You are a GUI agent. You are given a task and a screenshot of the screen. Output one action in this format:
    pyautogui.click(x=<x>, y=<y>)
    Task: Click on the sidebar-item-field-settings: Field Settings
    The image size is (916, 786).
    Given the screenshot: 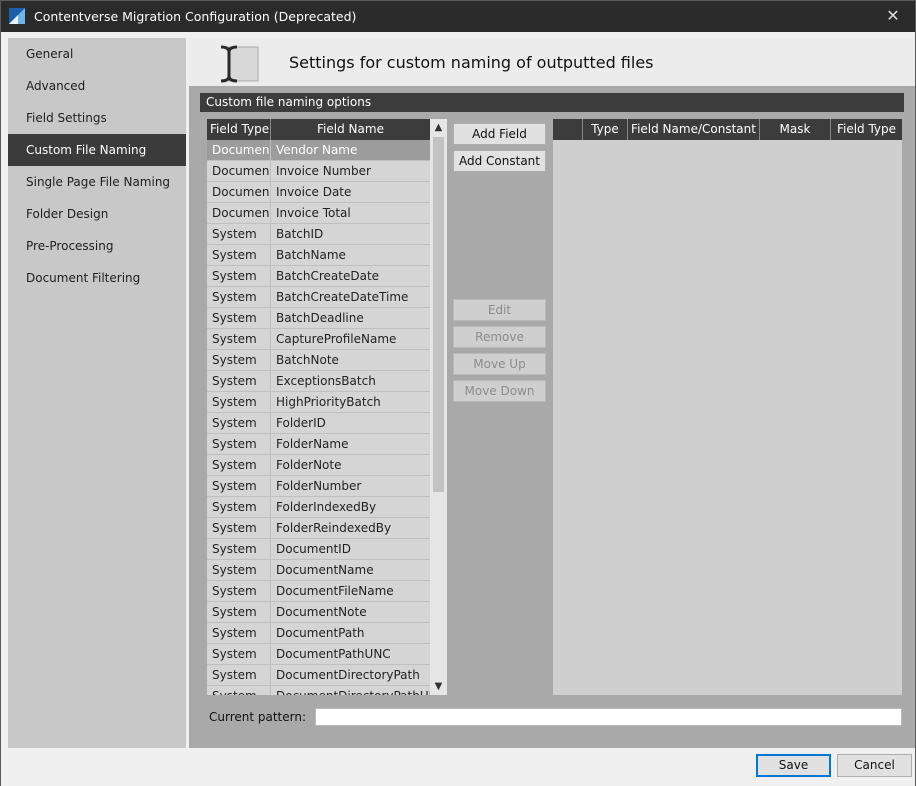 What is the action you would take?
    pyautogui.click(x=97, y=118)
    